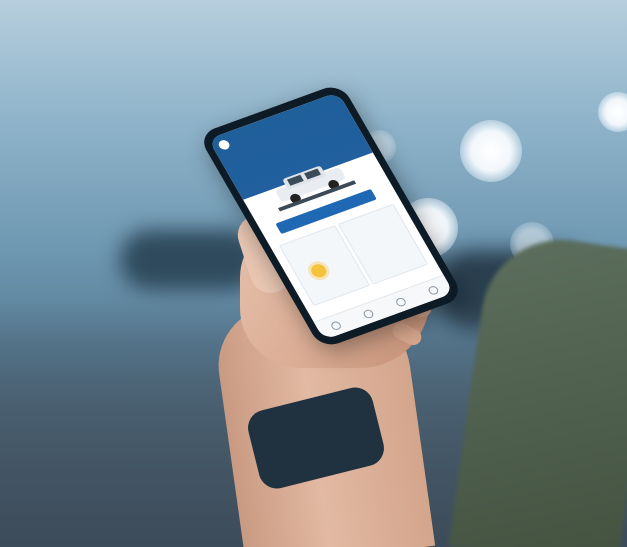 The height and width of the screenshot is (547, 627). Describe the element at coordinates (224, 144) in the screenshot. I see `brand-logo-icon` at that location.